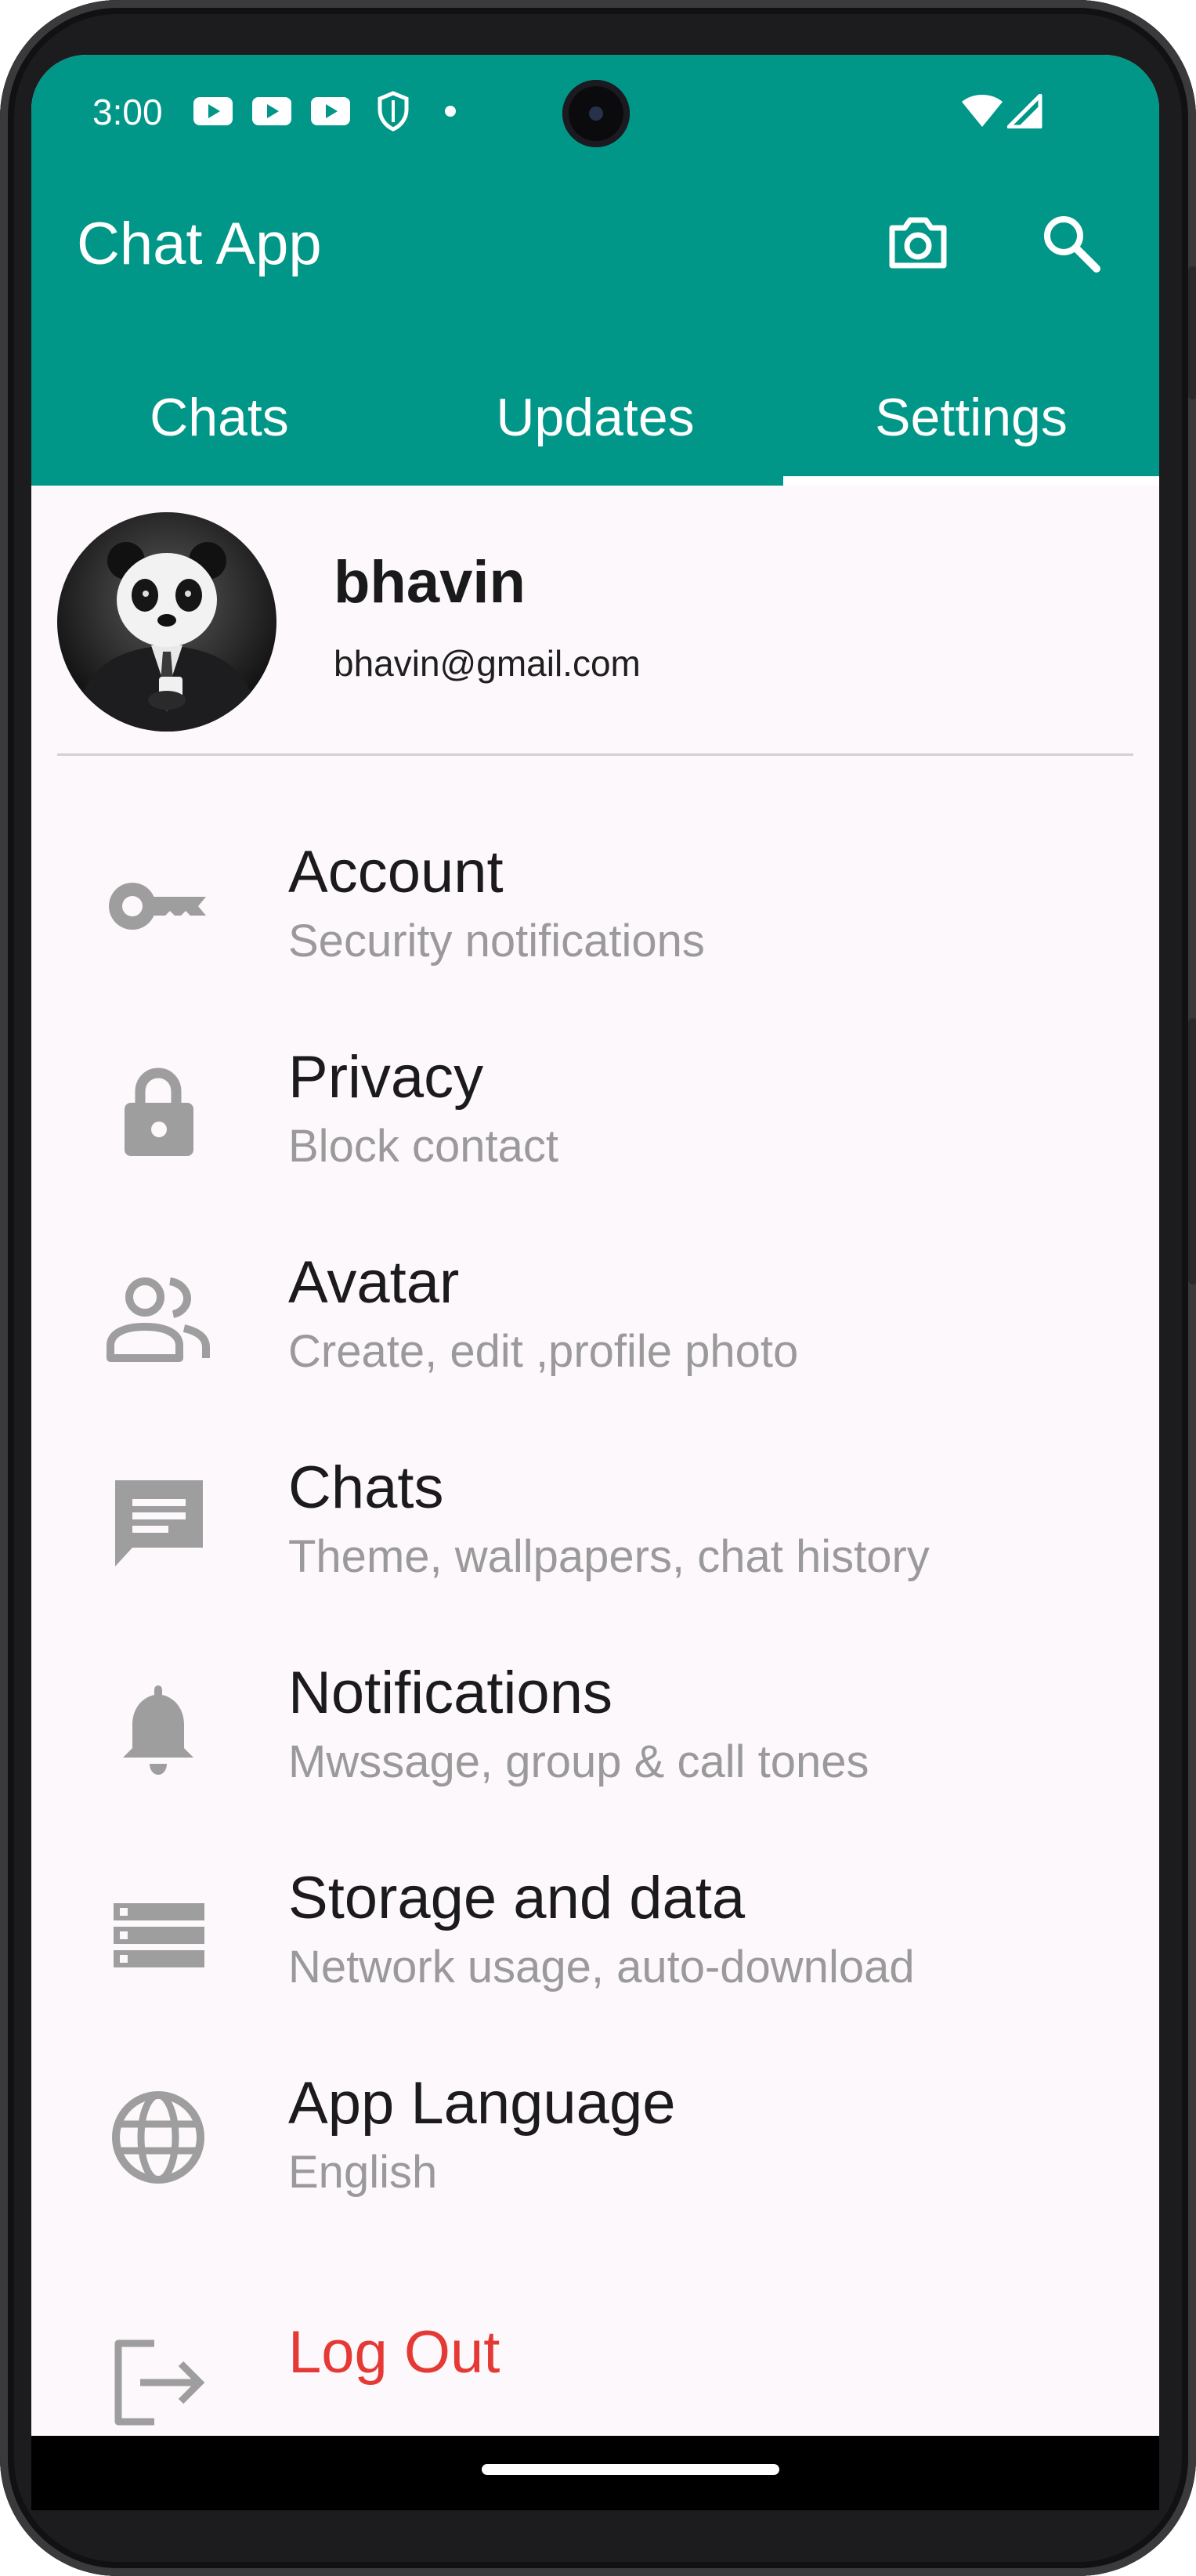 Image resolution: width=1196 pixels, height=2576 pixels. Describe the element at coordinates (423, 1146) in the screenshot. I see `settings-item-subtitle: Block contact` at that location.